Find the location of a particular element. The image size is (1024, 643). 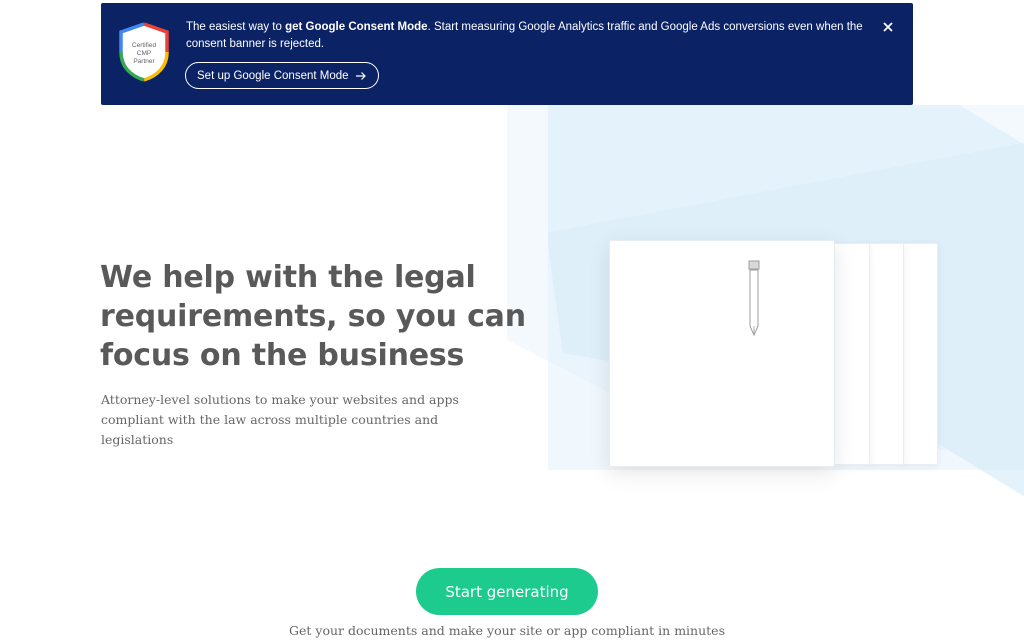

certified-cmp-partner-badge-icon: Certified CMP Partner is located at coordinates (144, 52).